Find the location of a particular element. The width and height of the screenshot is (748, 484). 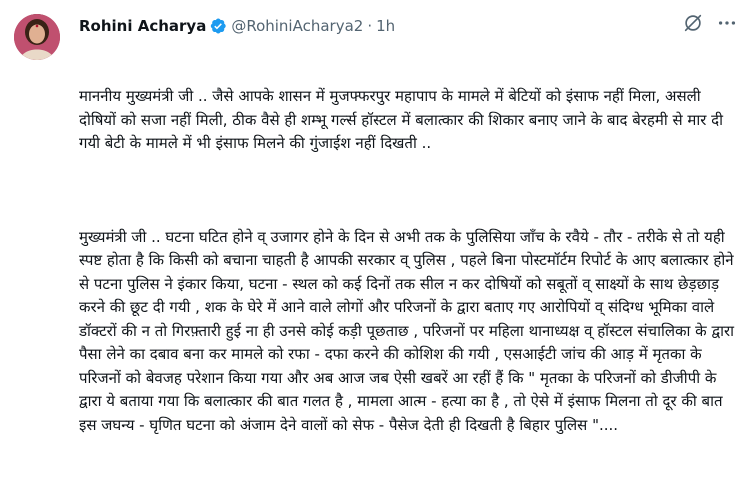

avatar is located at coordinates (37, 37).